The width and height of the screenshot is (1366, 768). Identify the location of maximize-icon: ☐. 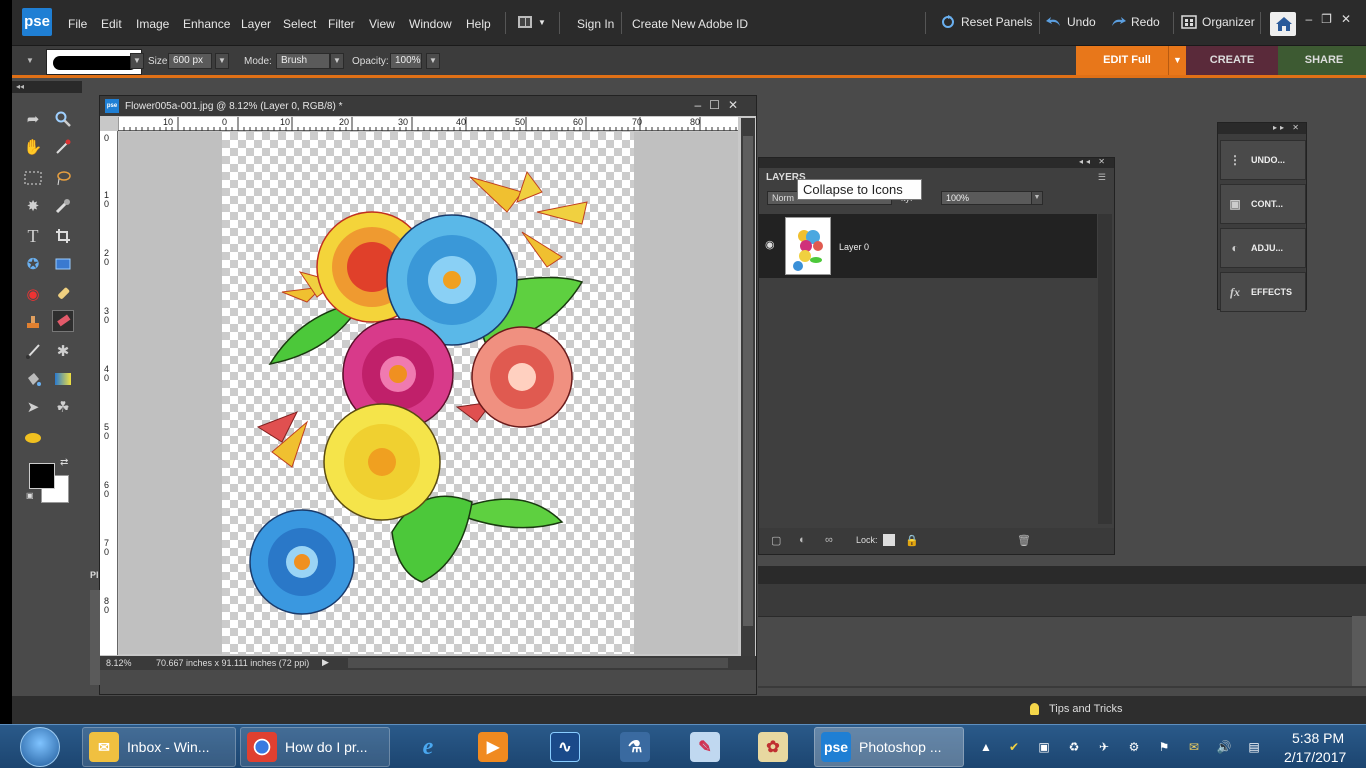
(718, 105).